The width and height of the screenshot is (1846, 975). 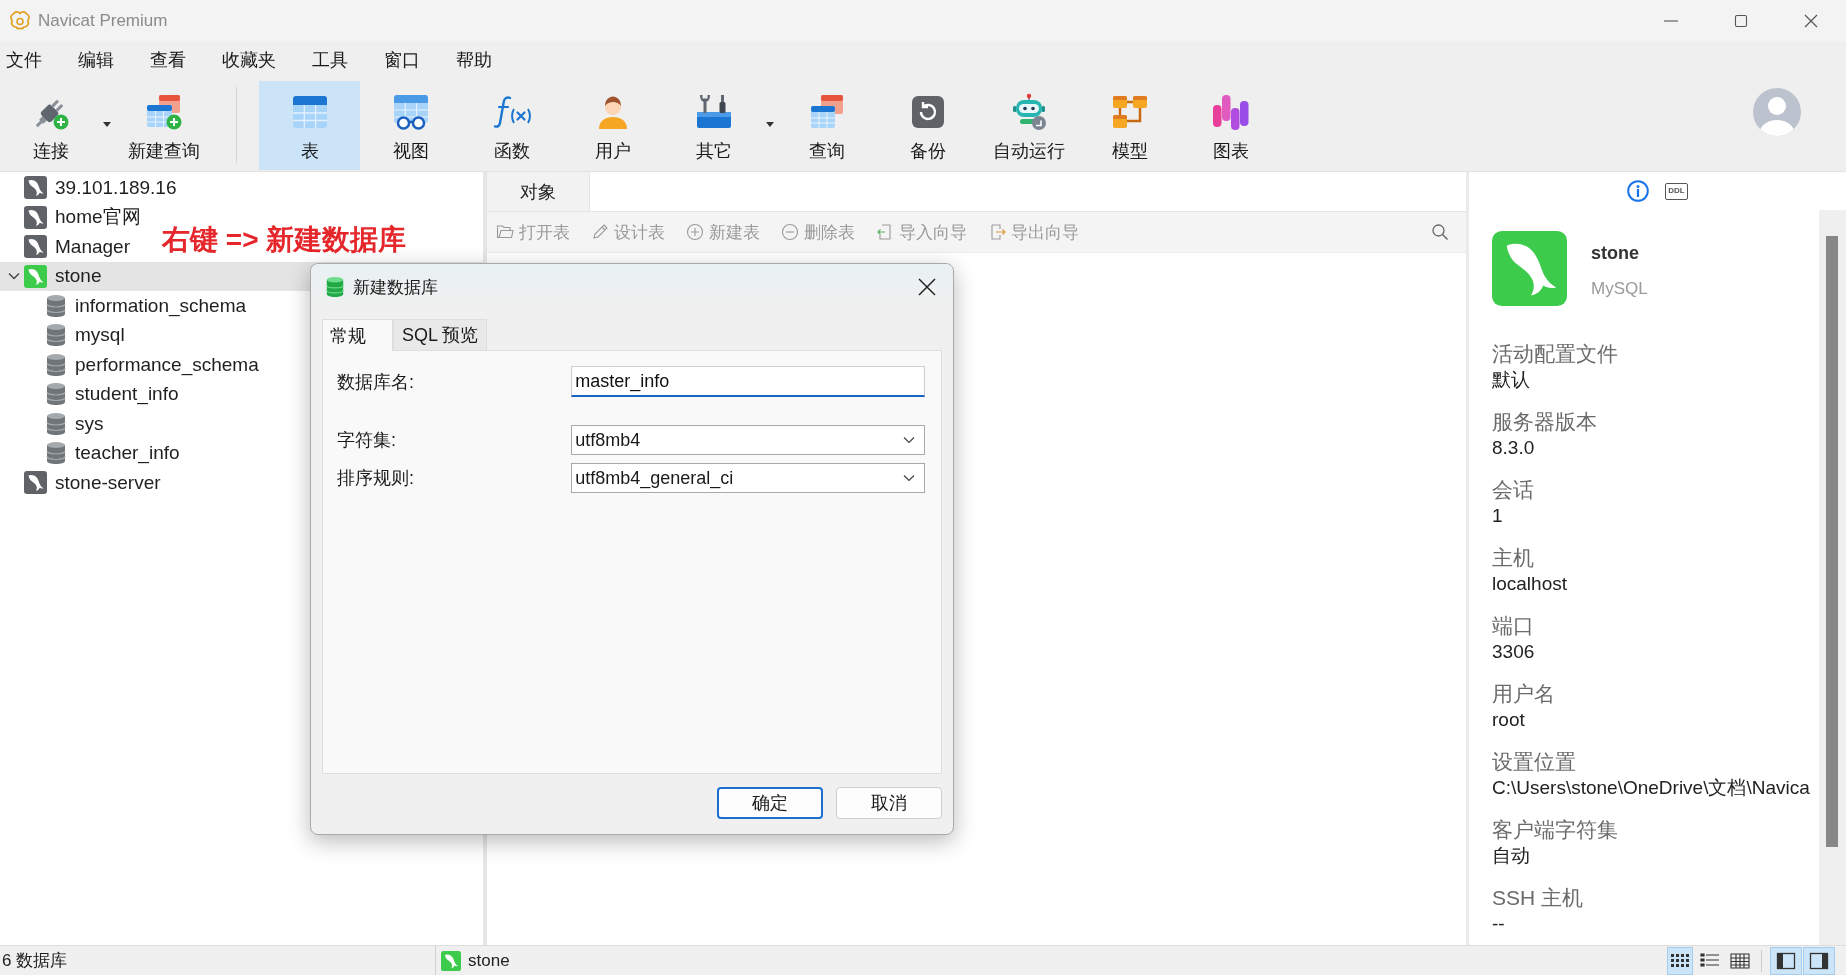 What do you see at coordinates (1509, 720) in the screenshot?
I see `property-value: root` at bounding box center [1509, 720].